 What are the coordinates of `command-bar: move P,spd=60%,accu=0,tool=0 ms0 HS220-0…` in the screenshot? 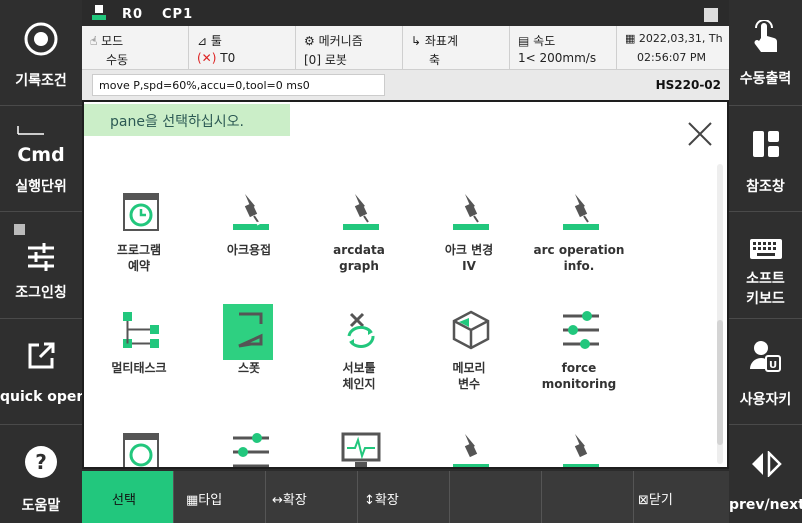 It's located at (405, 85).